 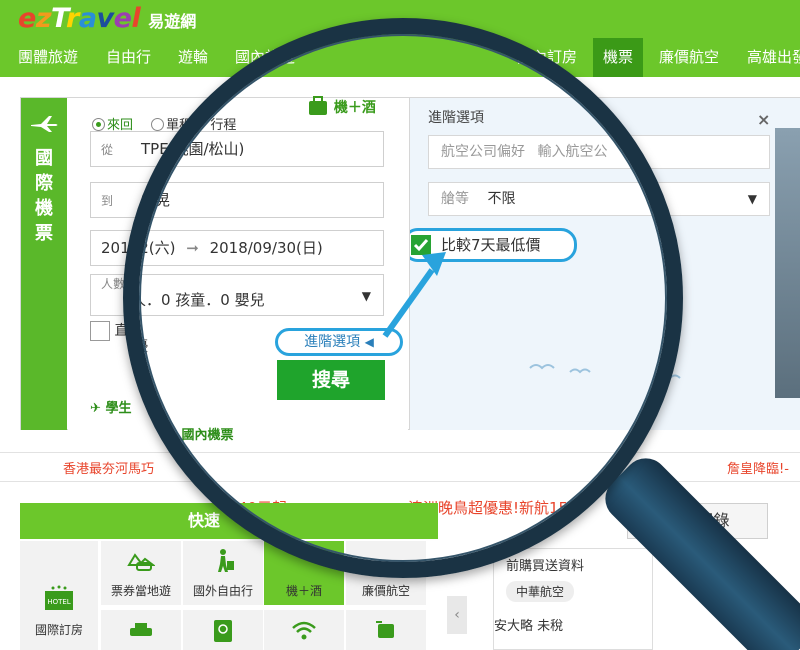 I want to click on hotel-tile: HOTEL 國際訂房, so click(x=59, y=595).